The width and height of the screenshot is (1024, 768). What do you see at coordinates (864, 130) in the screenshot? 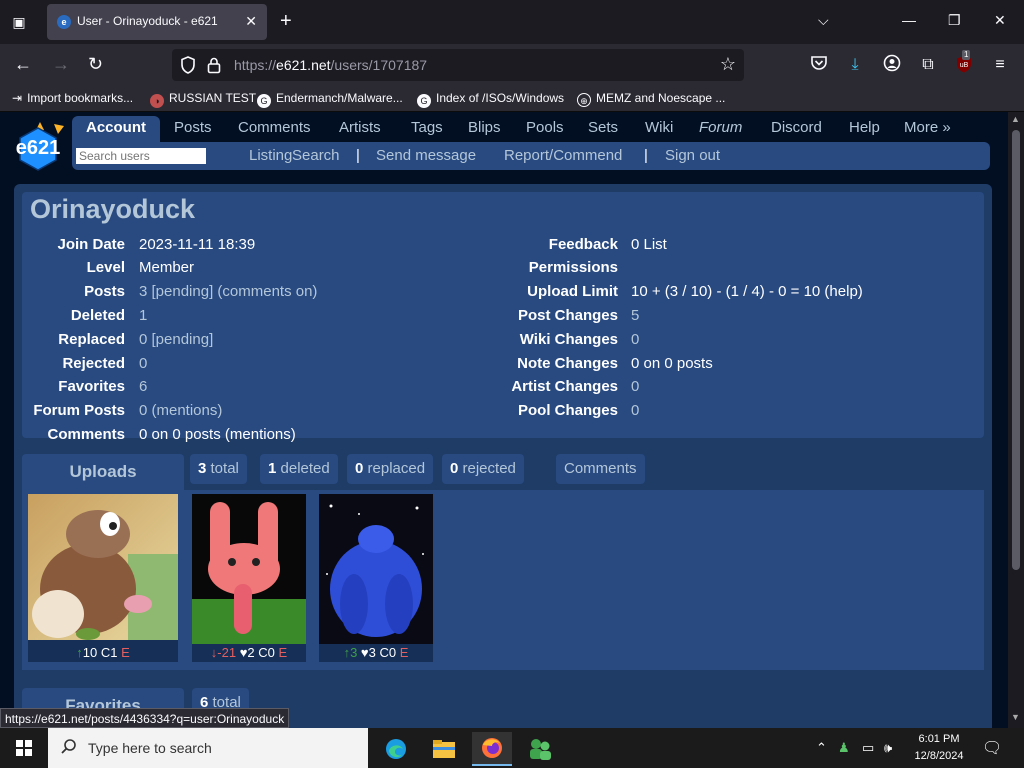
I see `nav-help: Help` at bounding box center [864, 130].